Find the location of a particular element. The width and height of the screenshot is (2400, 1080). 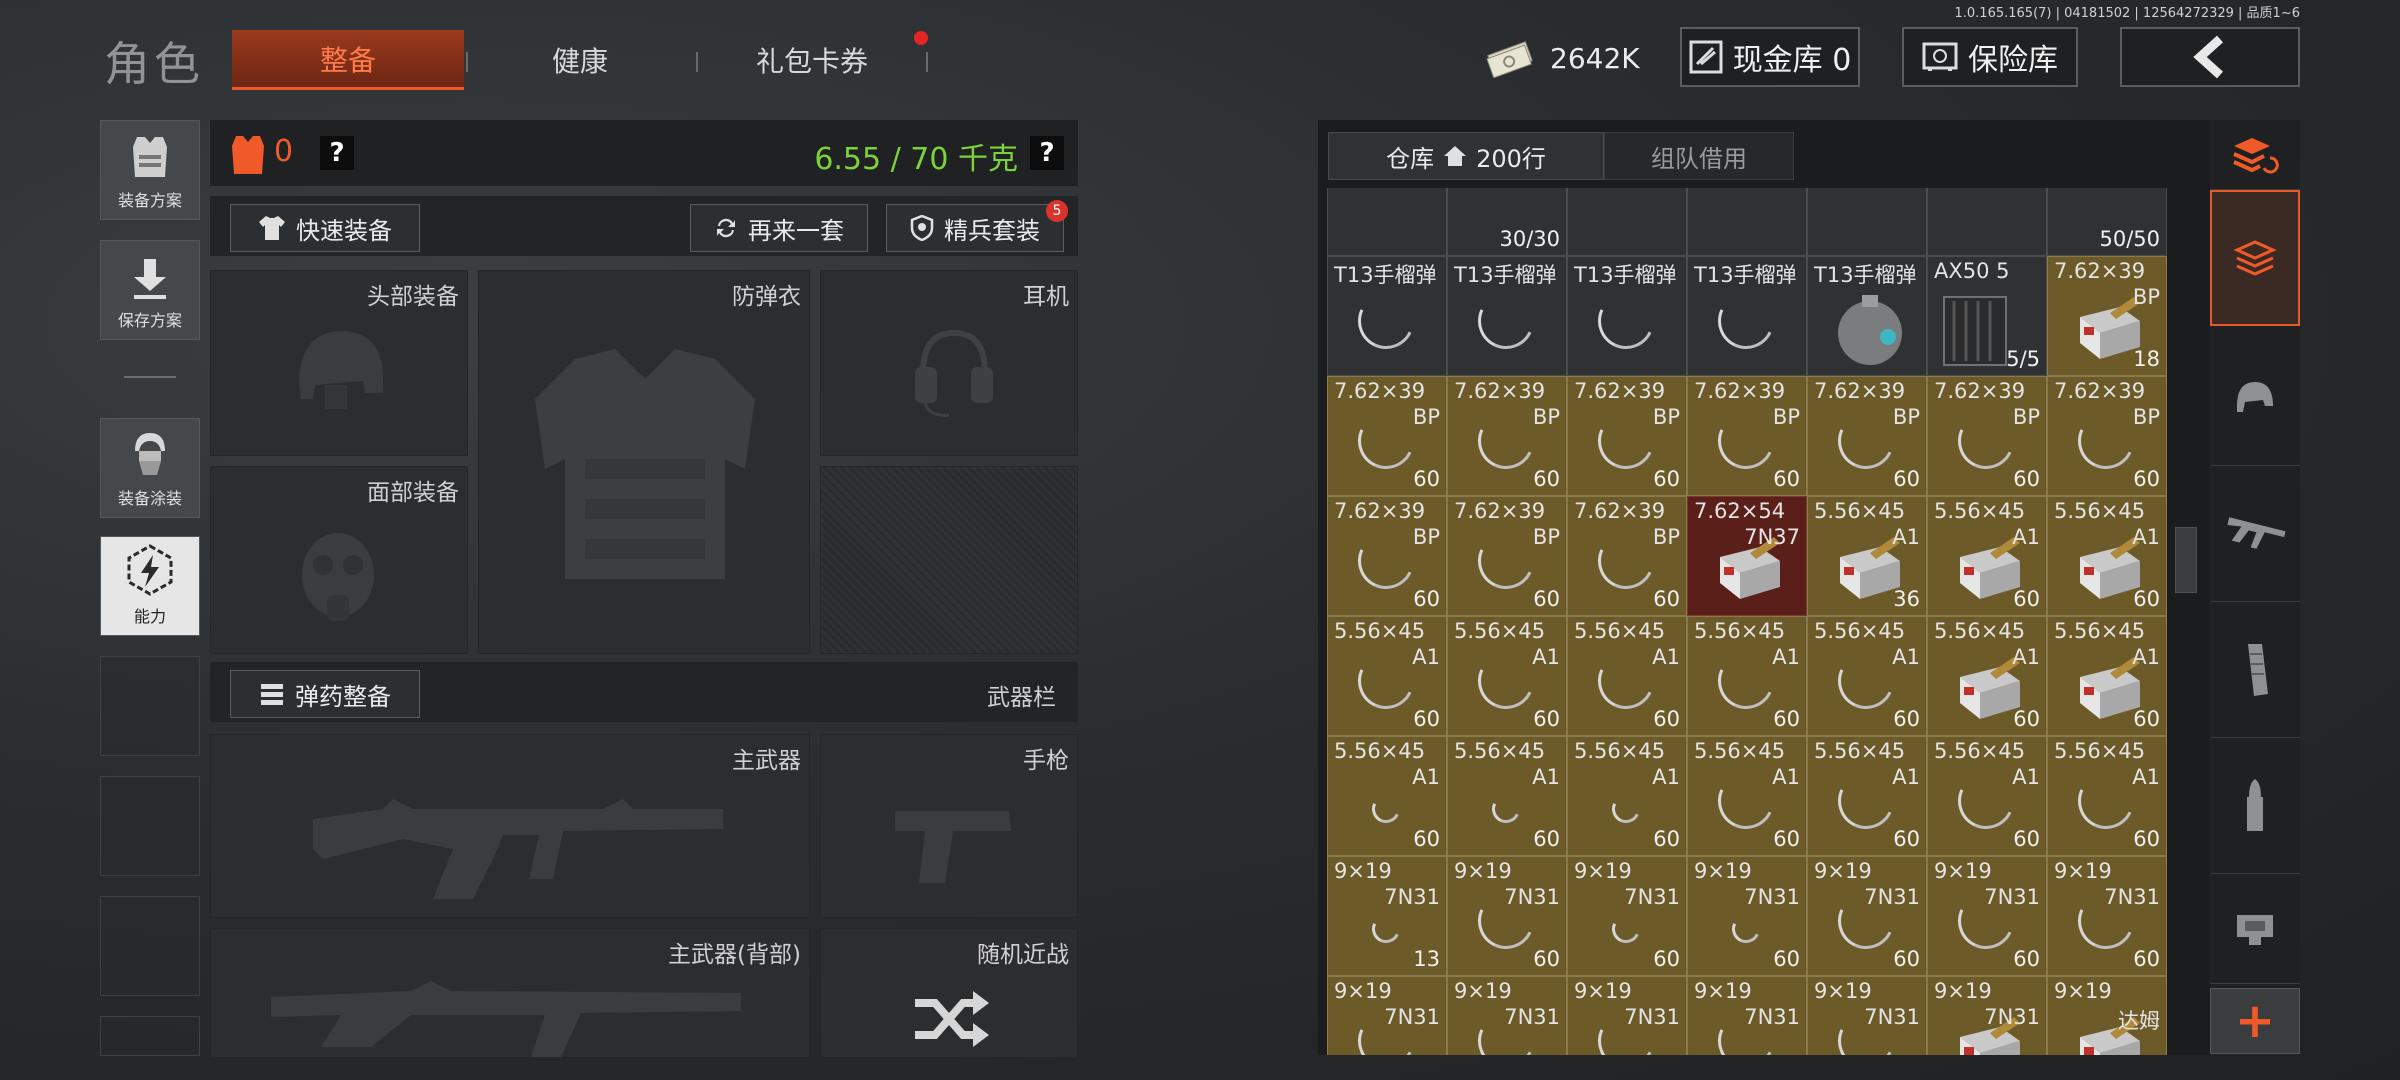

tab-warehouse: 仓库 200行 is located at coordinates (1466, 156).